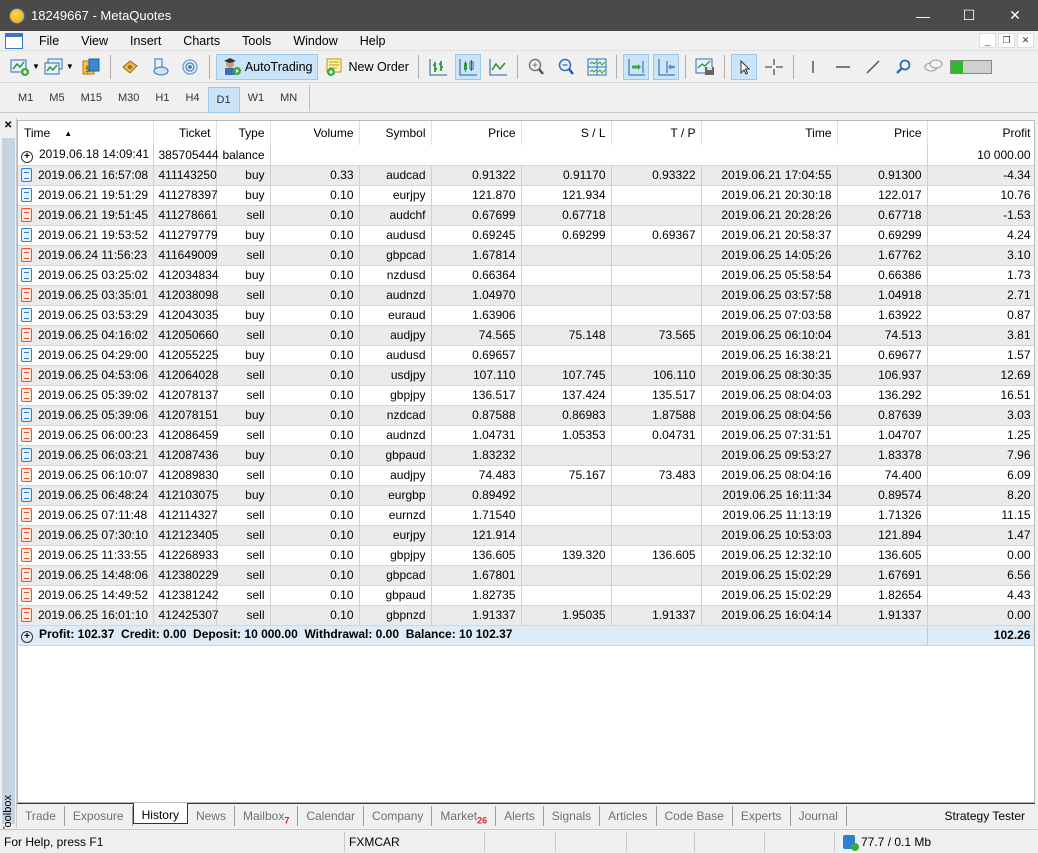 The width and height of the screenshot is (1038, 853). Describe the element at coordinates (438, 67) in the screenshot. I see `bar-chart-button` at that location.